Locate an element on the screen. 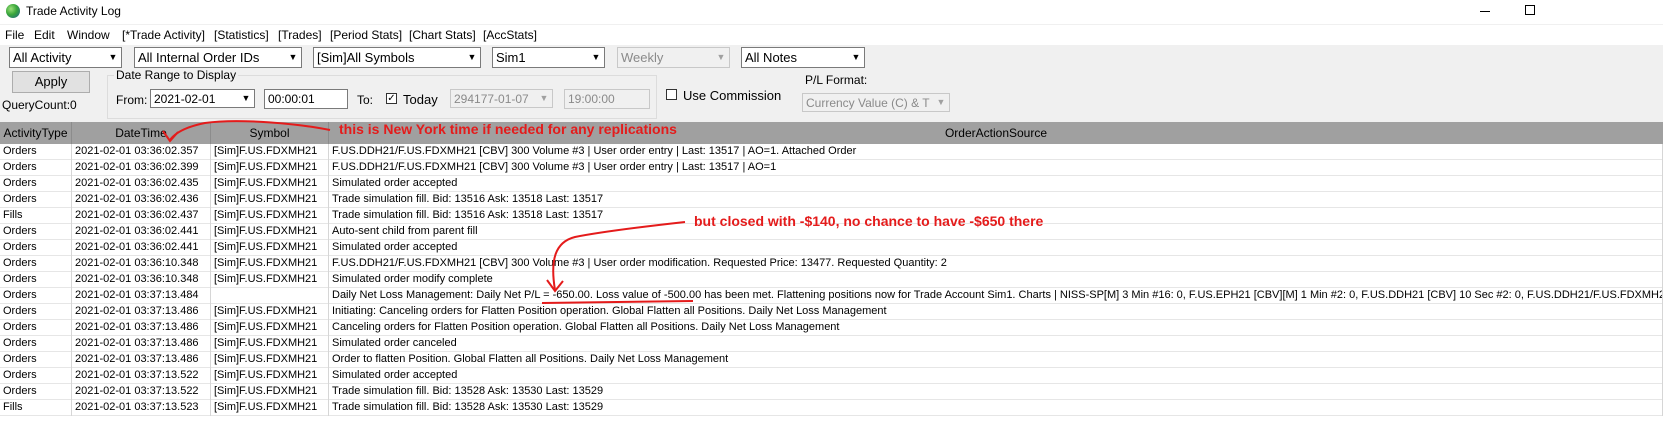 The image size is (1663, 446). annotation-arrowhead-top is located at coordinates (170, 136).